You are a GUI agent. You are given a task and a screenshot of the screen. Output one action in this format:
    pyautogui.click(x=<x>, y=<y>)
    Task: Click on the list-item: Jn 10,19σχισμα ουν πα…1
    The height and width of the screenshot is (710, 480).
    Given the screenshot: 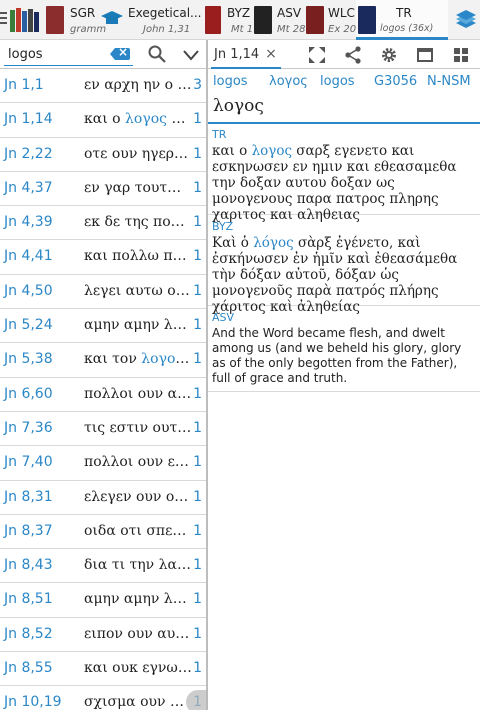 What is the action you would take?
    pyautogui.click(x=103, y=698)
    